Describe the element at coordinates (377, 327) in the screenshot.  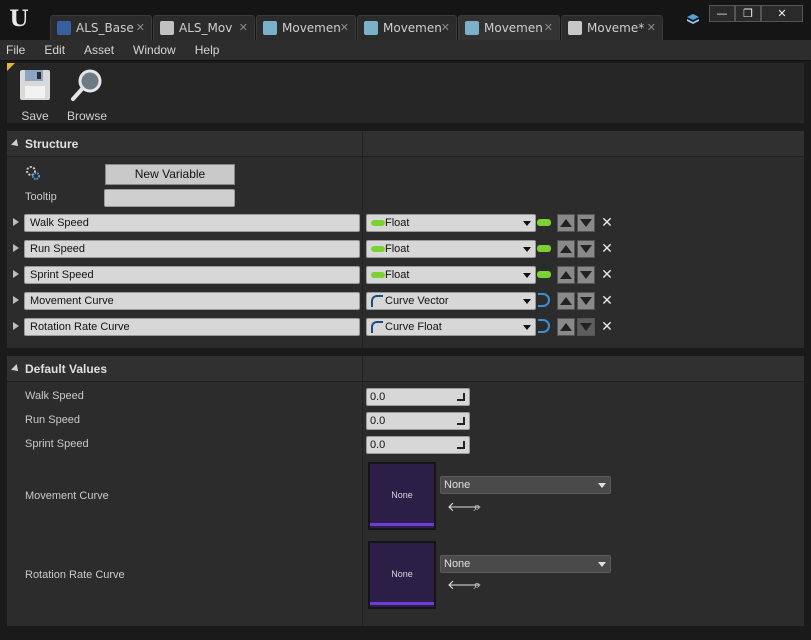
I see `curve-type-icon` at that location.